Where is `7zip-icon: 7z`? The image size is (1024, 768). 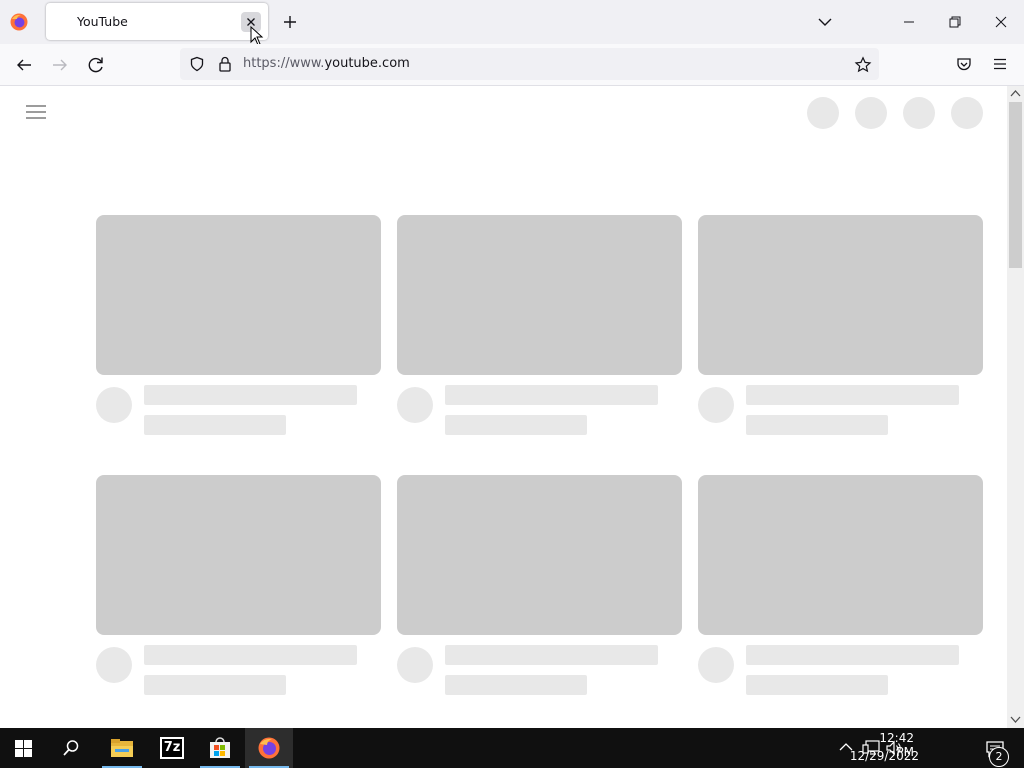 7zip-icon: 7z is located at coordinates (172, 748).